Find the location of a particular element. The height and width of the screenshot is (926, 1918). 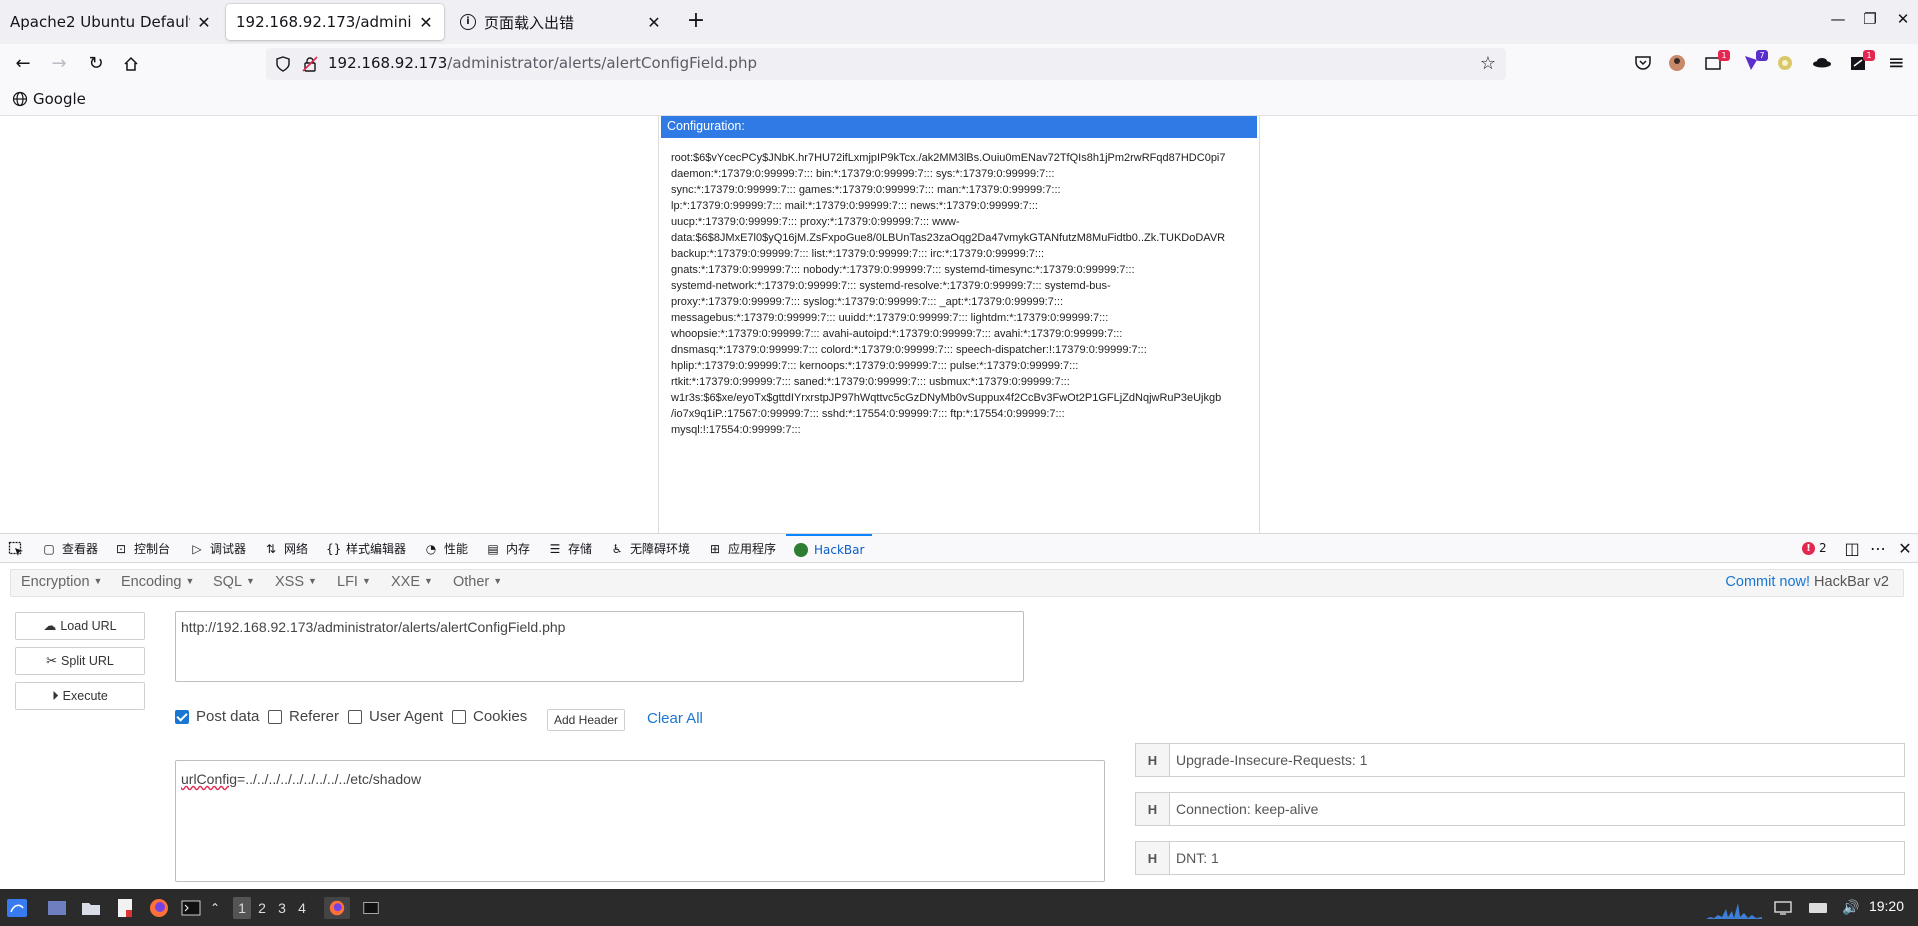

badge: 1 is located at coordinates (1724, 55).